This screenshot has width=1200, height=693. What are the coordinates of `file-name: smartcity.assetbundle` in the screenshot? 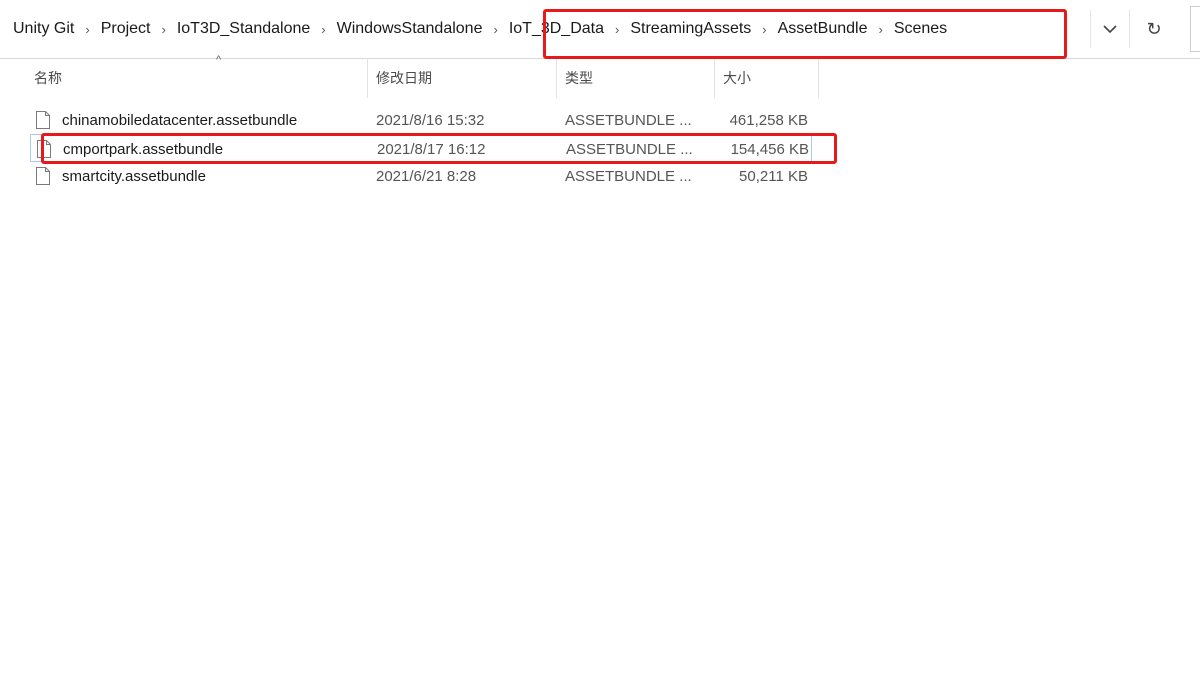 It's located at (134, 176).